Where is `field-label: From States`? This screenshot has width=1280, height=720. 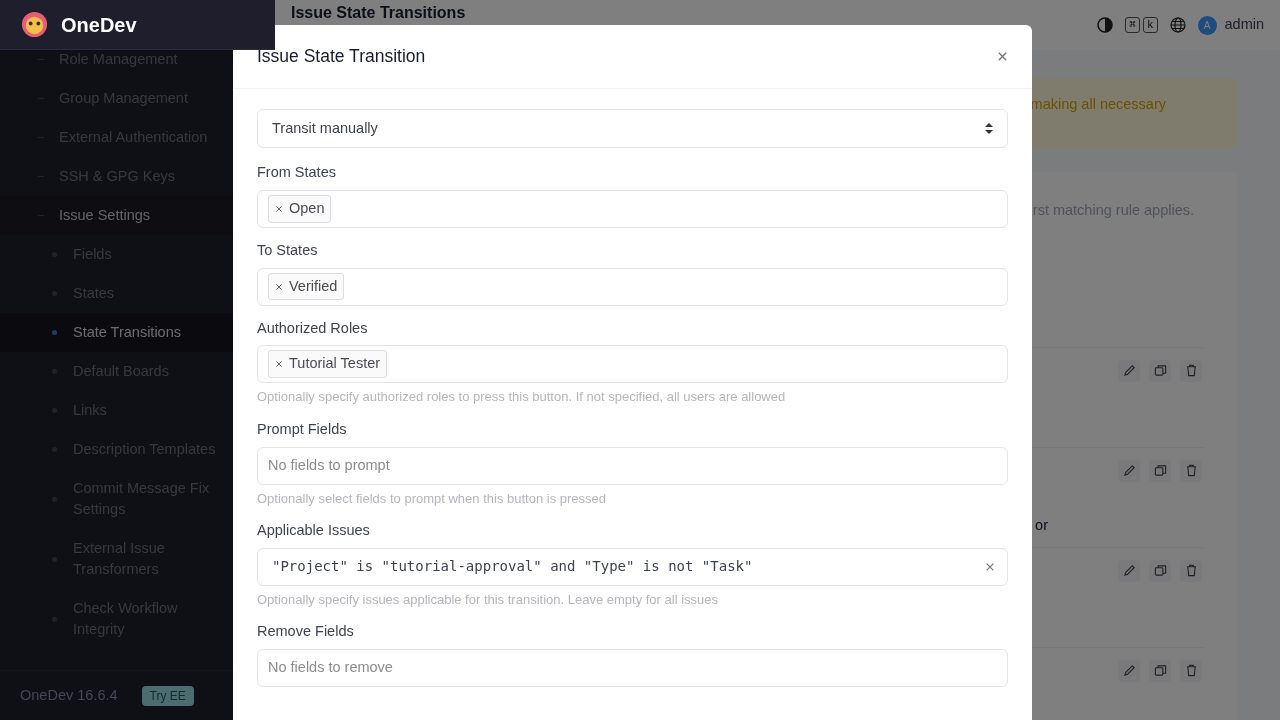
field-label: From States is located at coordinates (297, 172).